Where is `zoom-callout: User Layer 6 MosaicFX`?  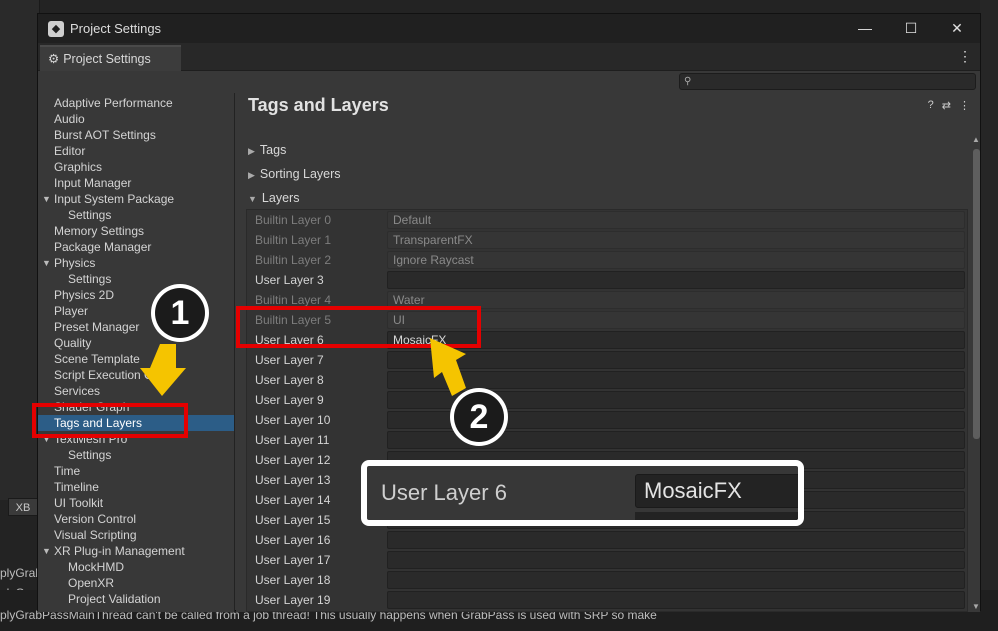
zoom-callout: User Layer 6 MosaicFX is located at coordinates (582, 493).